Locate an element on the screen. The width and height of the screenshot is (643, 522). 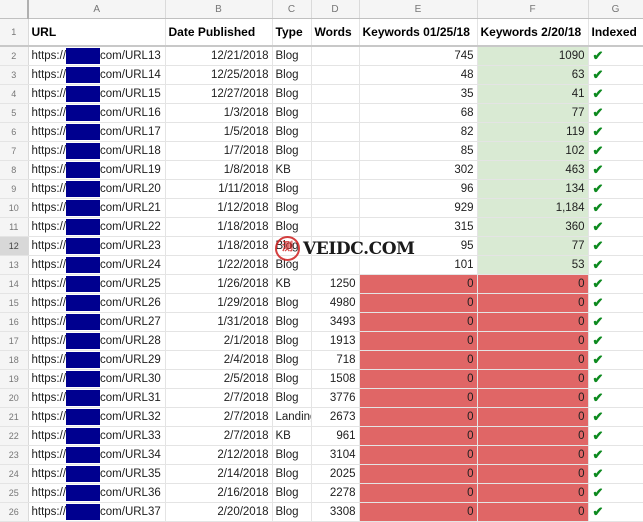
row-number-12: 12 is located at coordinates (14, 246).